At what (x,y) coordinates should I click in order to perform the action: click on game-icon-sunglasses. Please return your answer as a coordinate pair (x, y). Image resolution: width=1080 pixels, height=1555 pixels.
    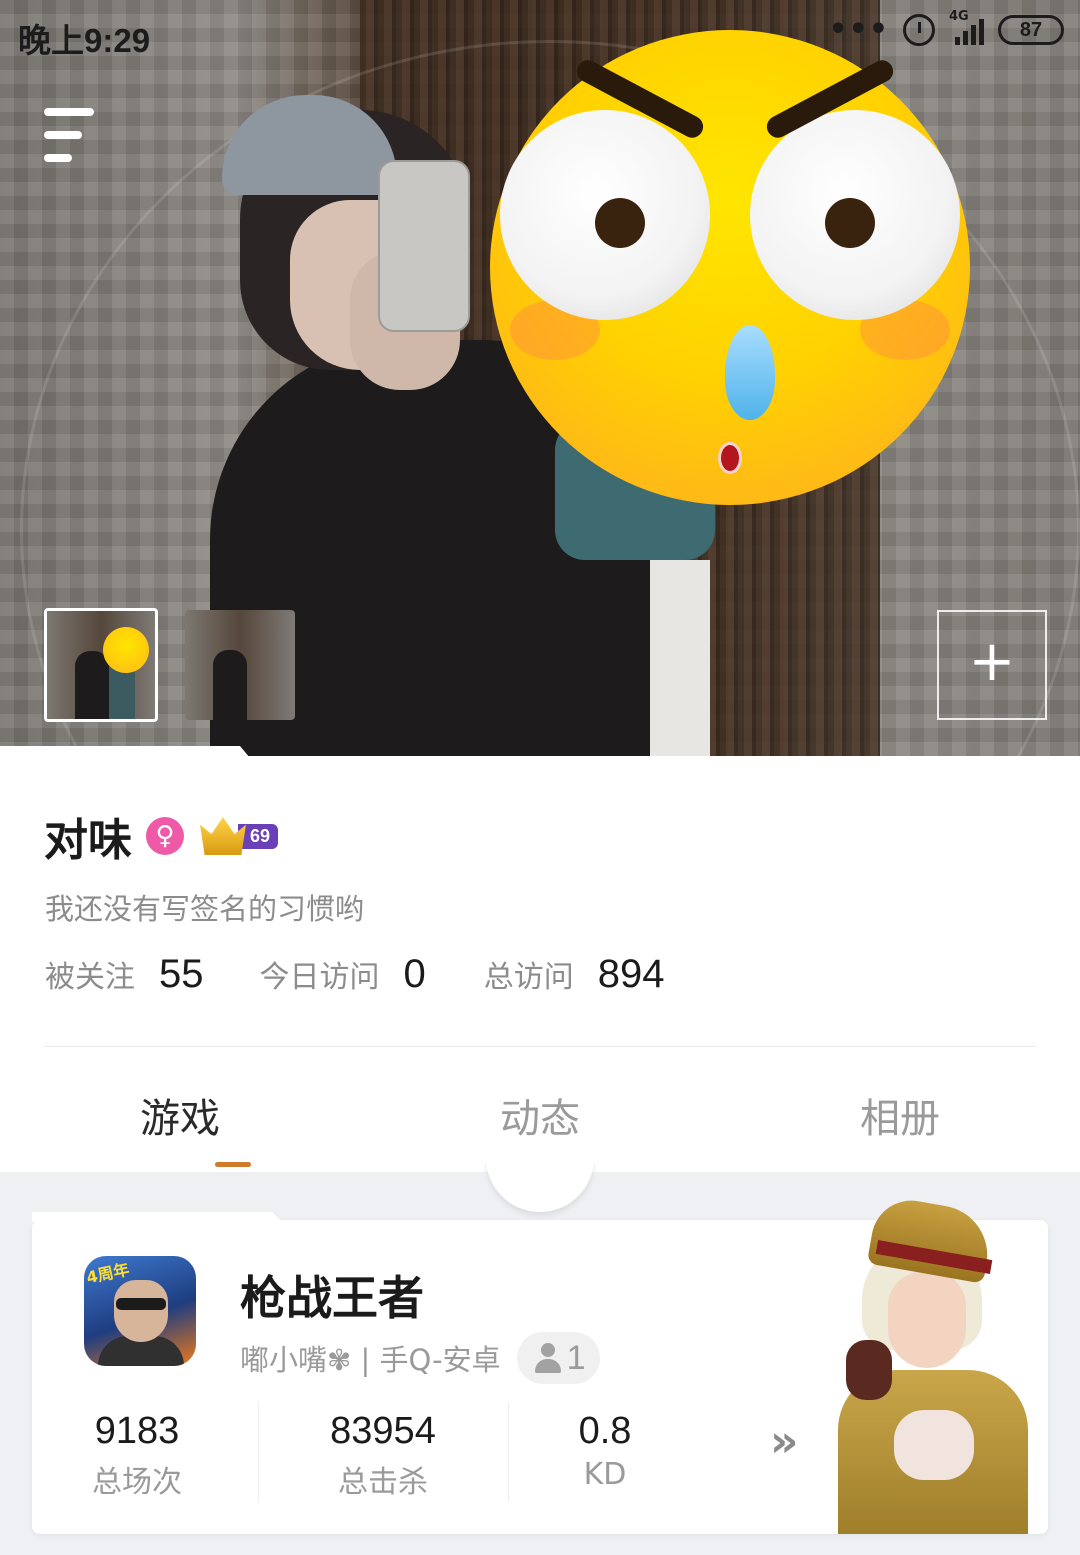
    Looking at the image, I should click on (141, 1304).